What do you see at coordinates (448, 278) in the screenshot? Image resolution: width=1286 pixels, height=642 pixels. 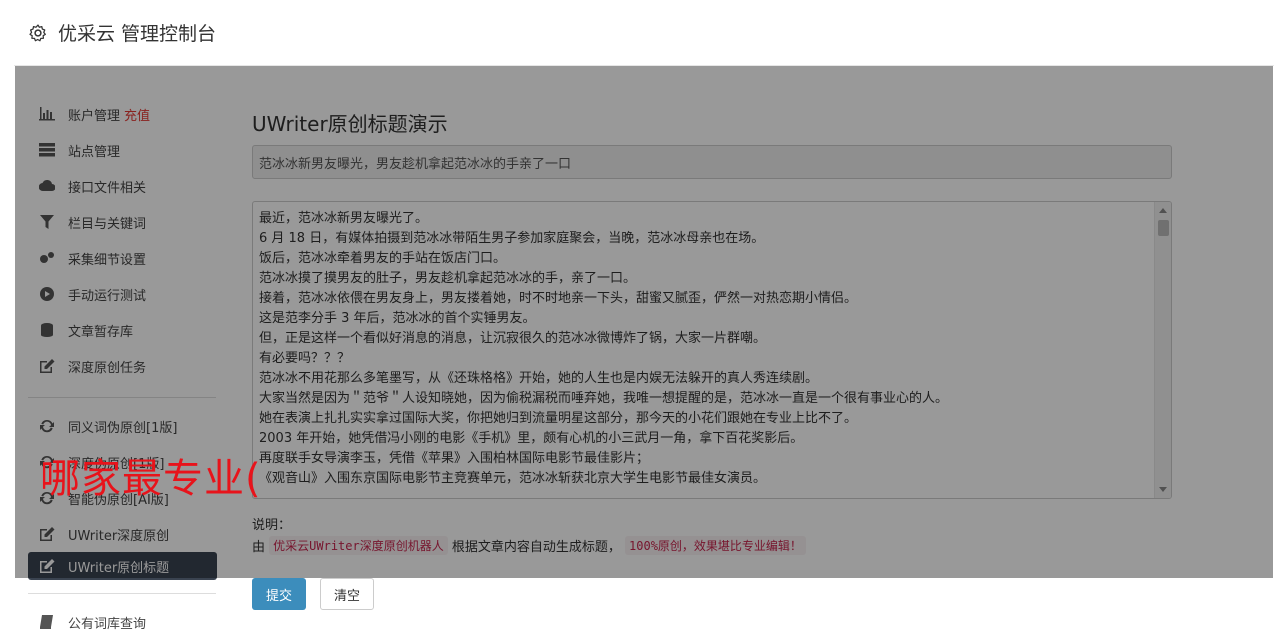 I see `content-line: 范冰冰摸了摸男友的肚子，男友趁机拿起范冰冰的手，亲了一口。` at bounding box center [448, 278].